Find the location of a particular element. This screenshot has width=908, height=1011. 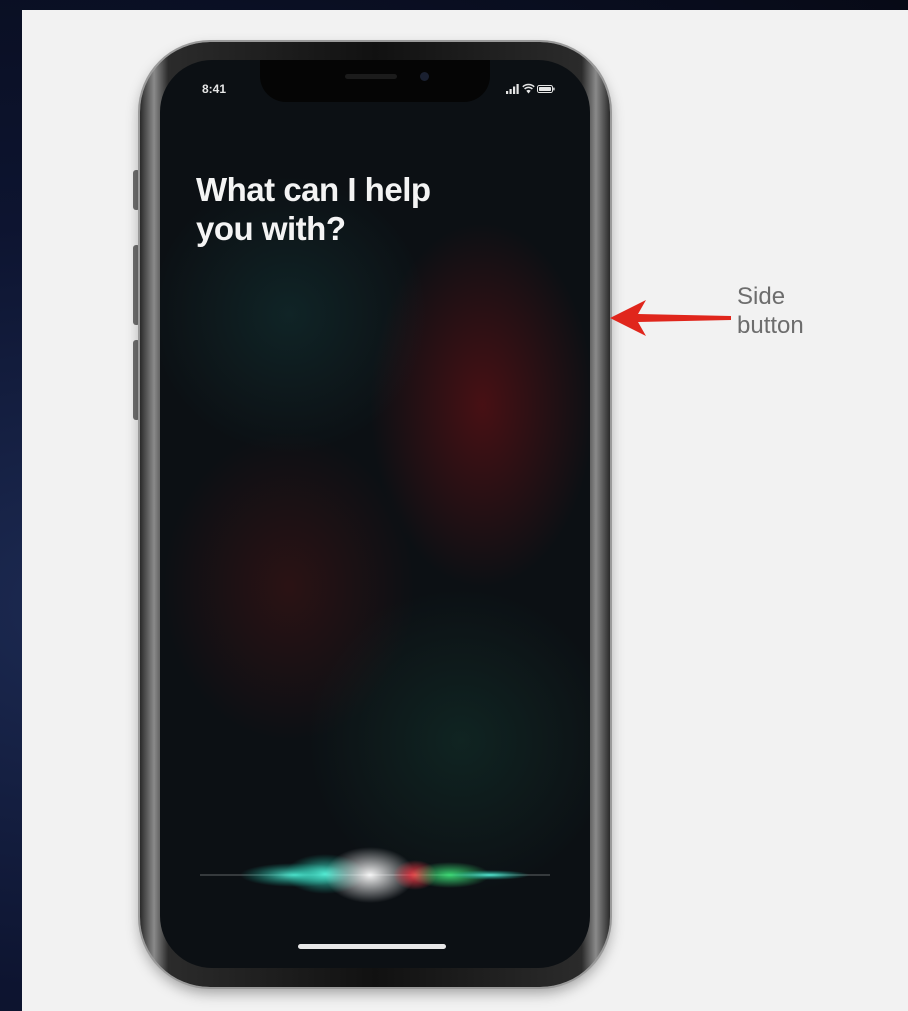

mute-switch is located at coordinates (136, 190).